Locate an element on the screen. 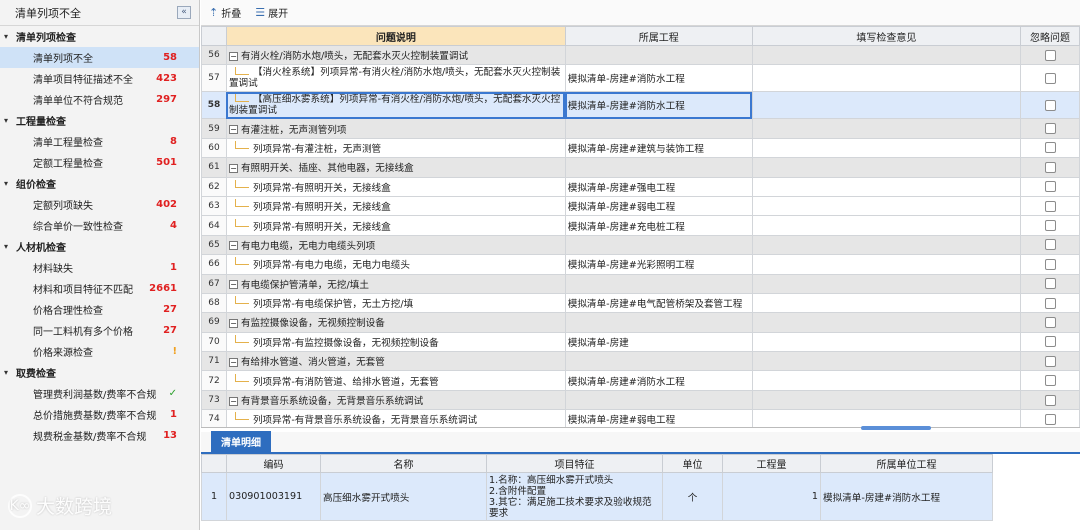  issue-description-cell: 列项异常-有背景音乐系统设备，无背景音乐系统调试 is located at coordinates (395, 418).